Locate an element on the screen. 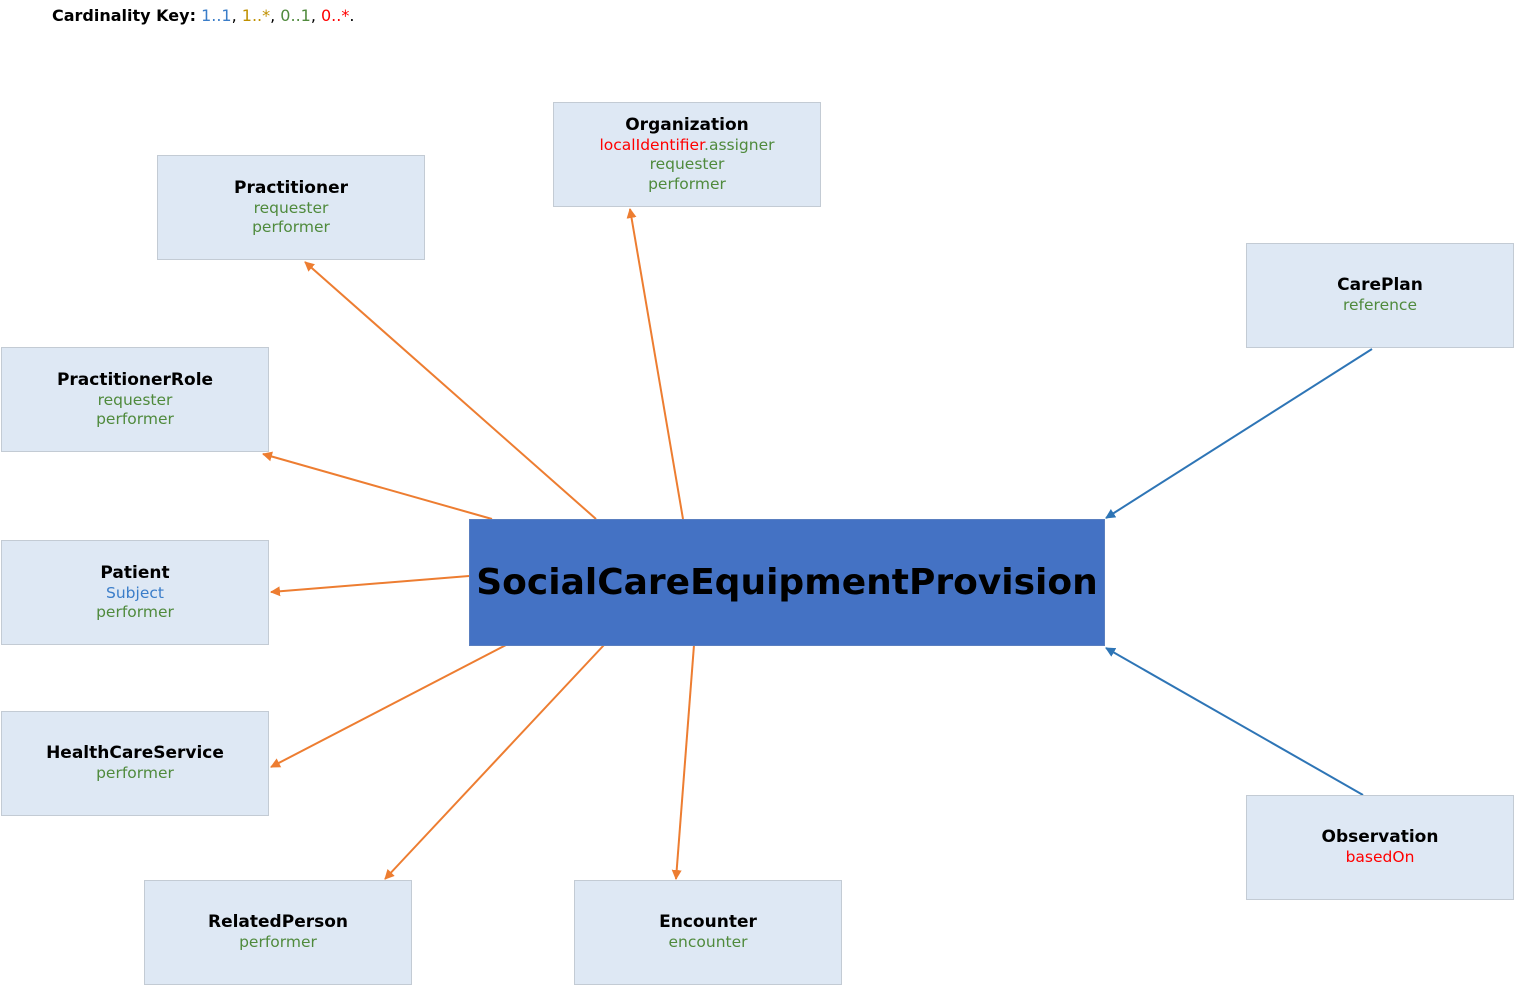  main-resource-box: SocialCareEquipmentProvision is located at coordinates (787, 582).